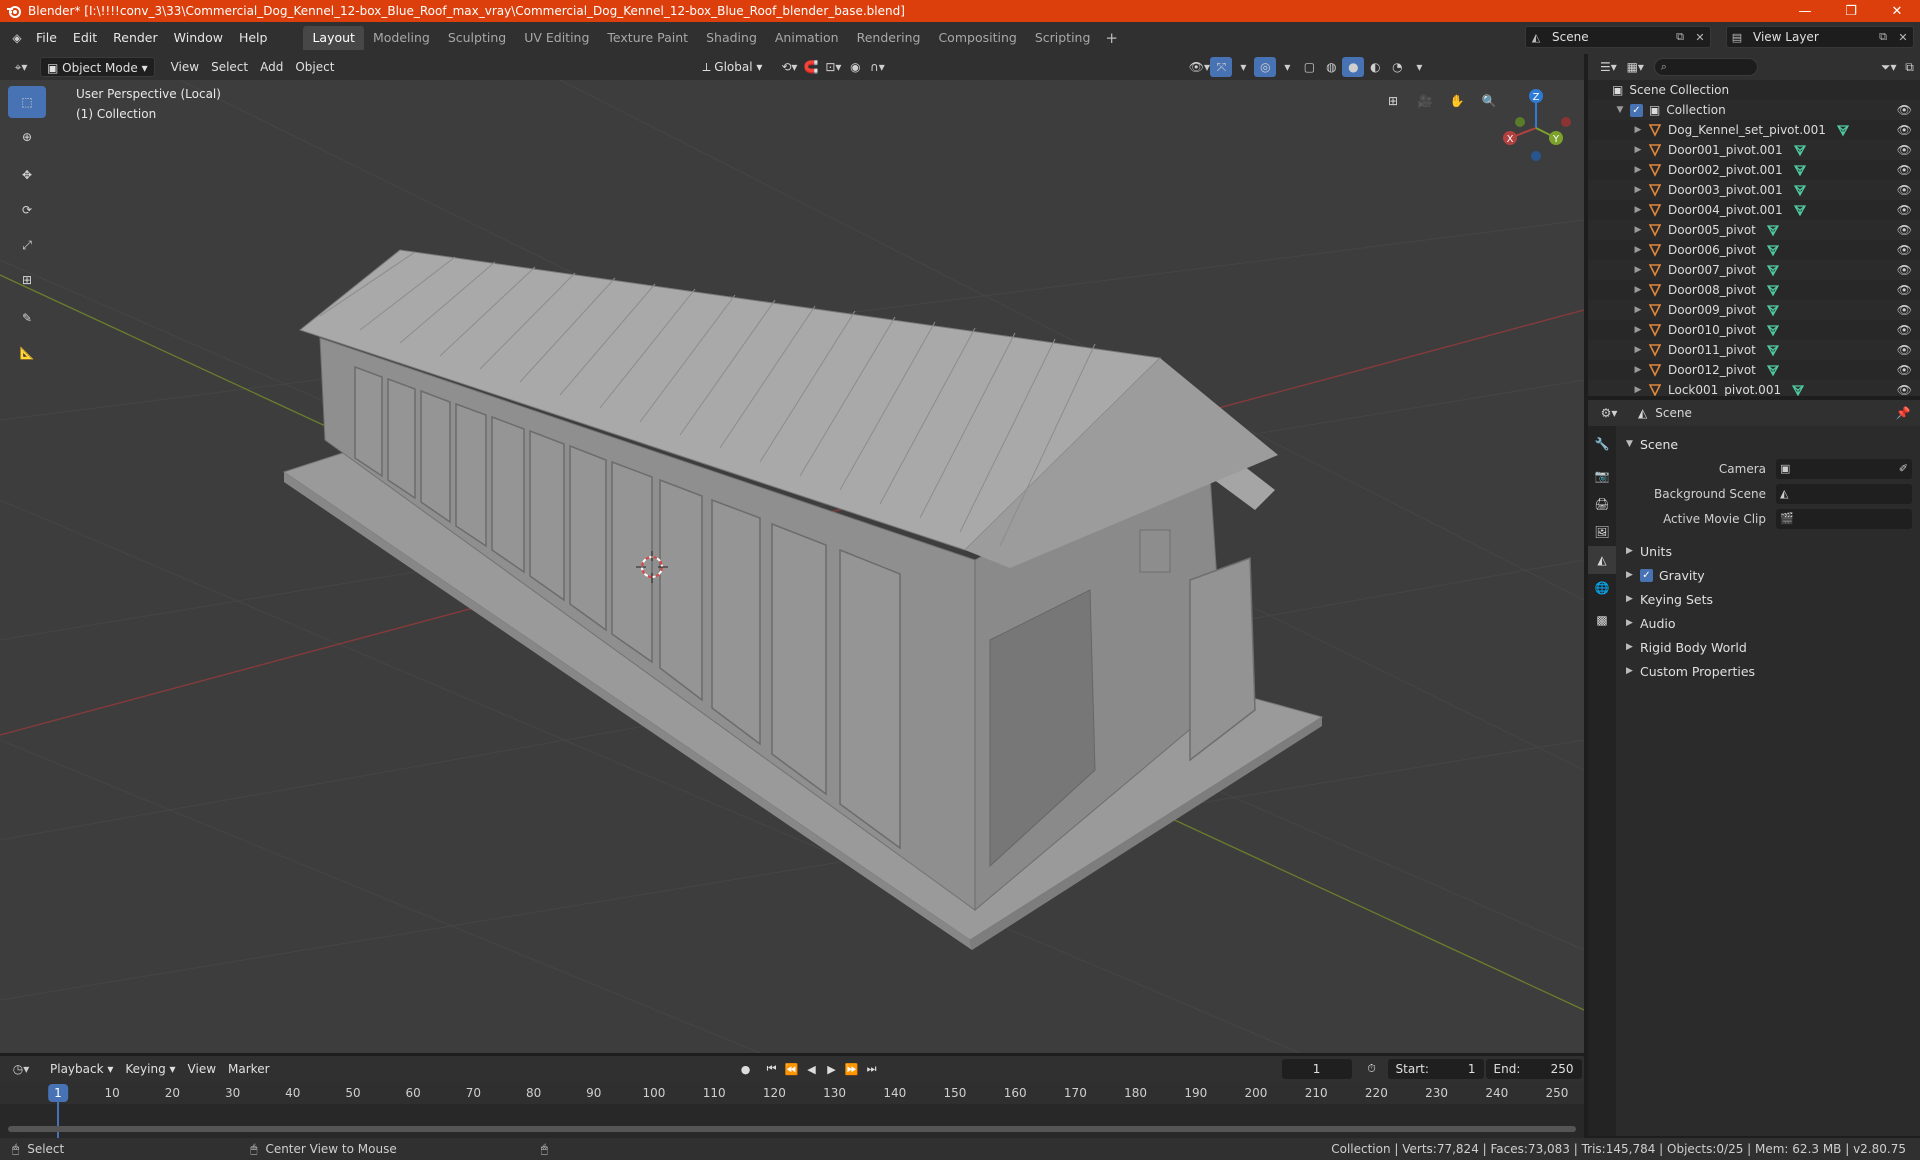  Describe the element at coordinates (889, 38) in the screenshot. I see `tab-rendering: Rendering` at that location.